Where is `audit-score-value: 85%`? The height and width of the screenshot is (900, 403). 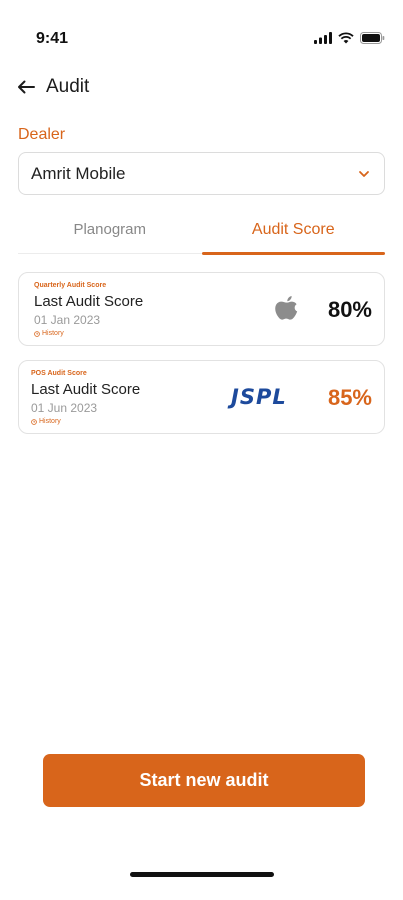 audit-score-value: 85% is located at coordinates (349, 397).